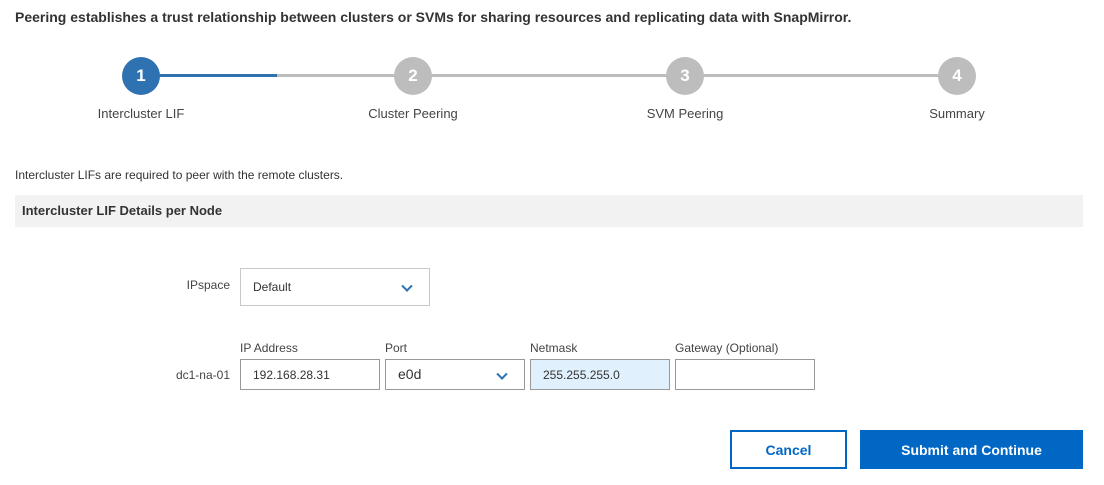 This screenshot has height=485, width=1104. What do you see at coordinates (788, 449) in the screenshot?
I see `cancel-button: Cancel` at bounding box center [788, 449].